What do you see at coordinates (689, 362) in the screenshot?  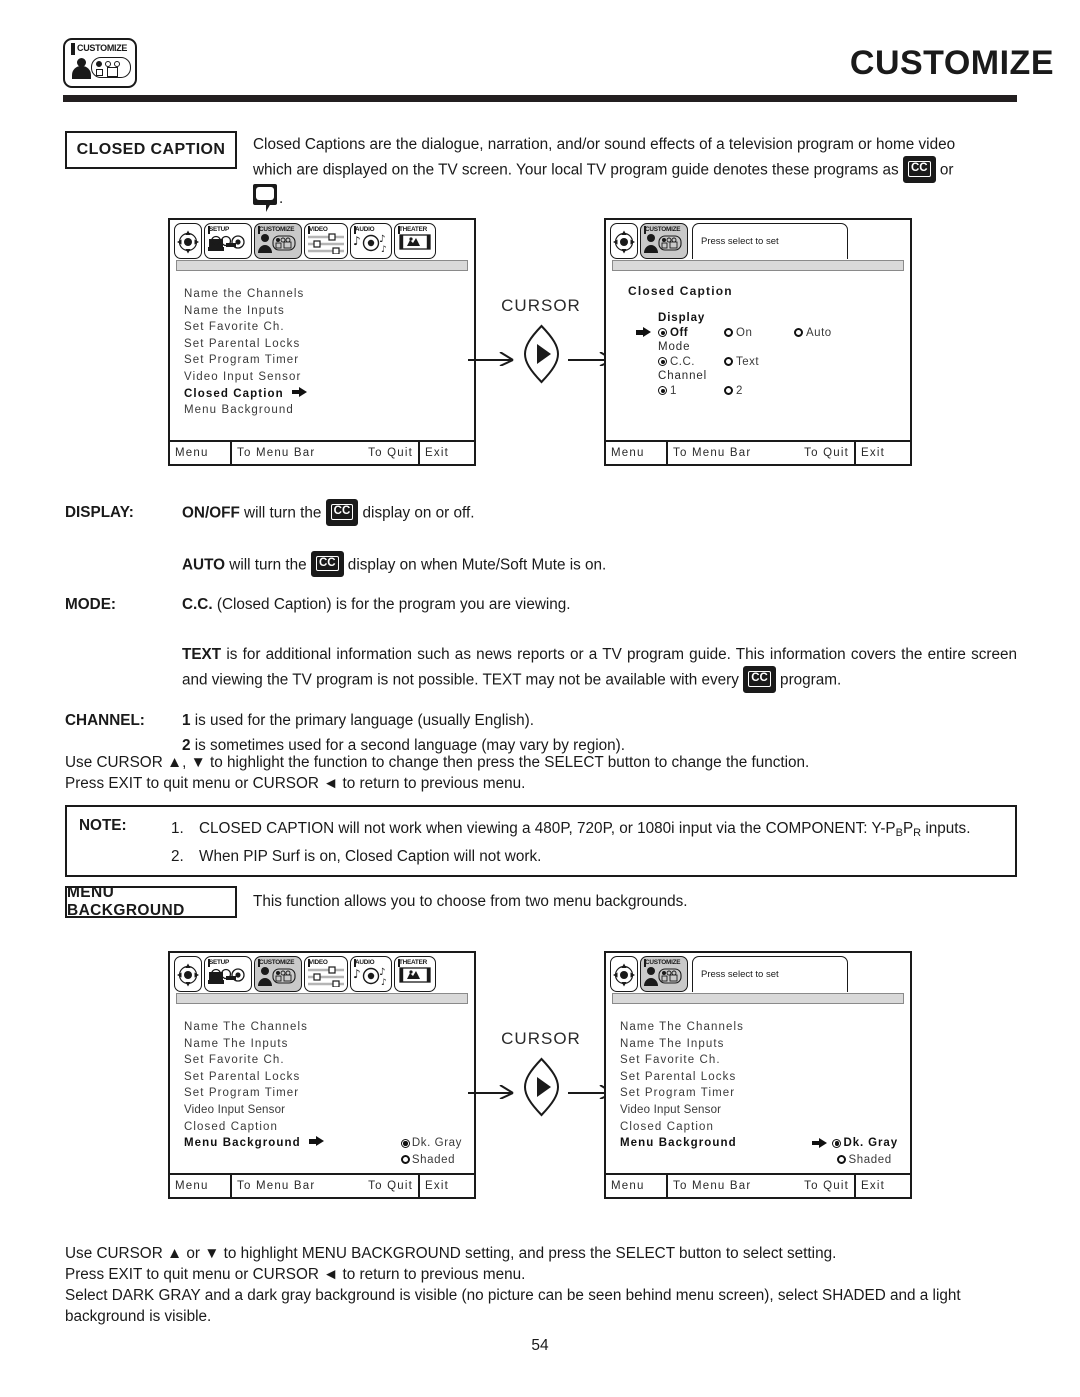 I see `option-mode-cc: C.C.` at bounding box center [689, 362].